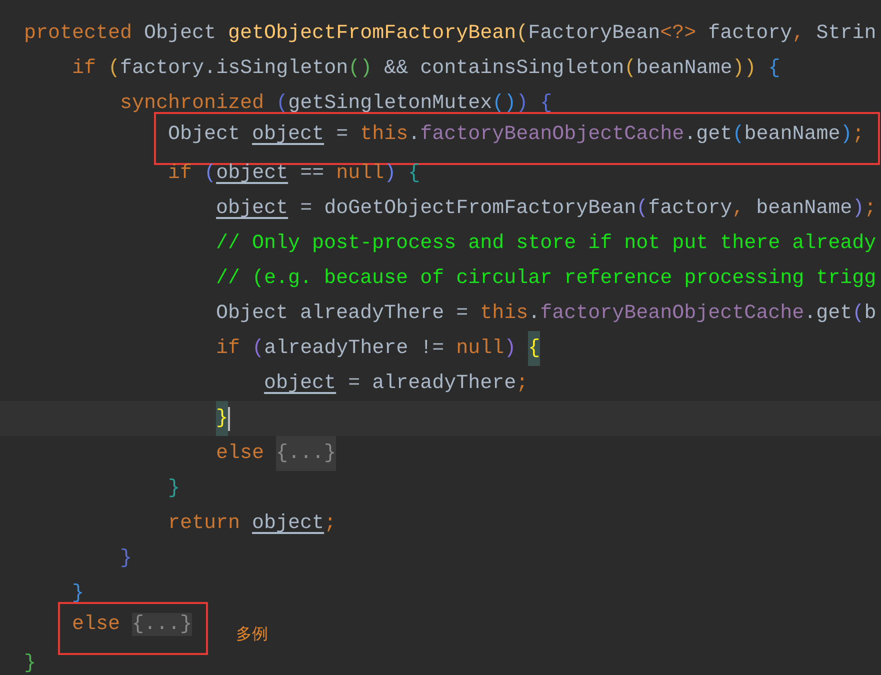 The height and width of the screenshot is (675, 881). I want to click on text-cursor, so click(229, 418).